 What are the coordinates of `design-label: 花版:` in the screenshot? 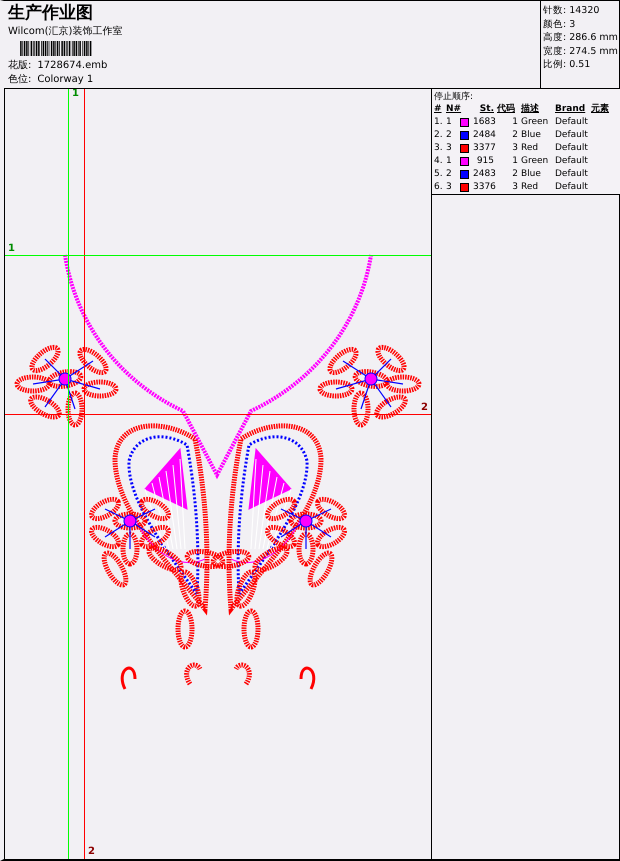 It's located at (20, 65).